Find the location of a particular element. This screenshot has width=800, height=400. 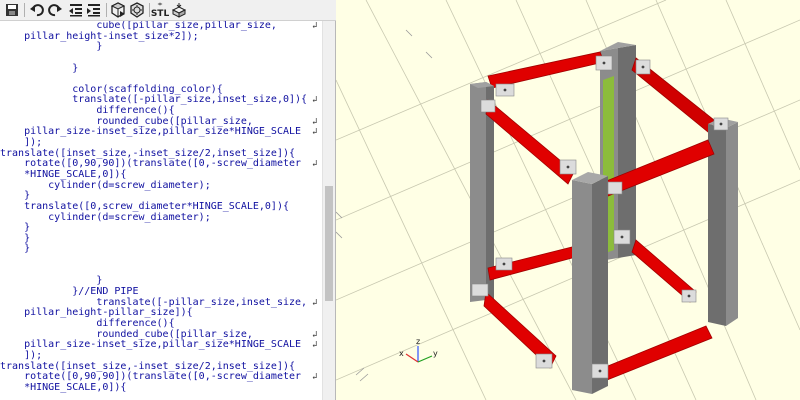

code-line-text: cube([pillar_size,pillar_size, is located at coordinates (138, 26).